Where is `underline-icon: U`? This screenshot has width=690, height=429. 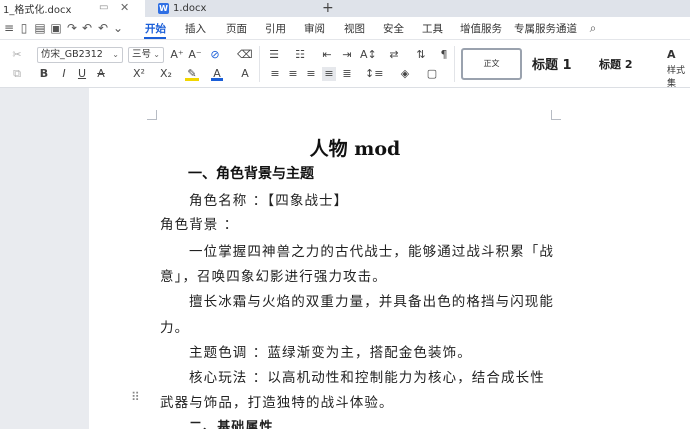 underline-icon: U is located at coordinates (82, 74).